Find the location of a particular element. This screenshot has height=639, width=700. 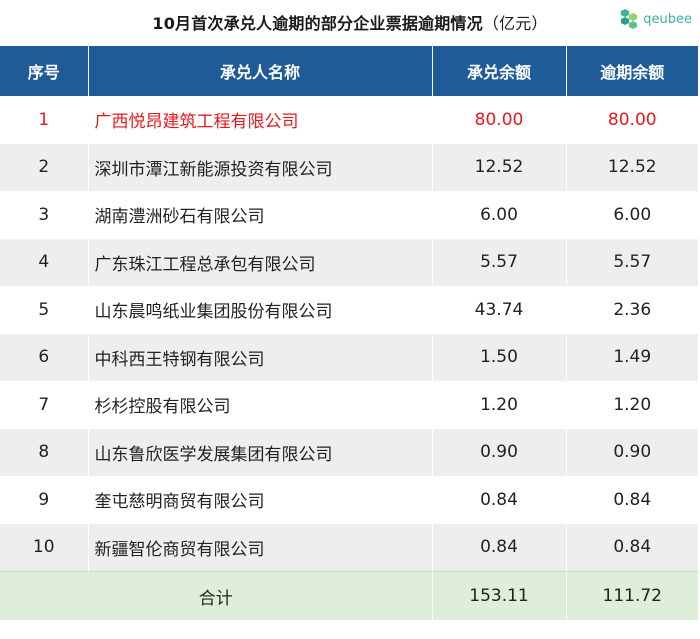

logo-text: qeubee is located at coordinates (667, 19).